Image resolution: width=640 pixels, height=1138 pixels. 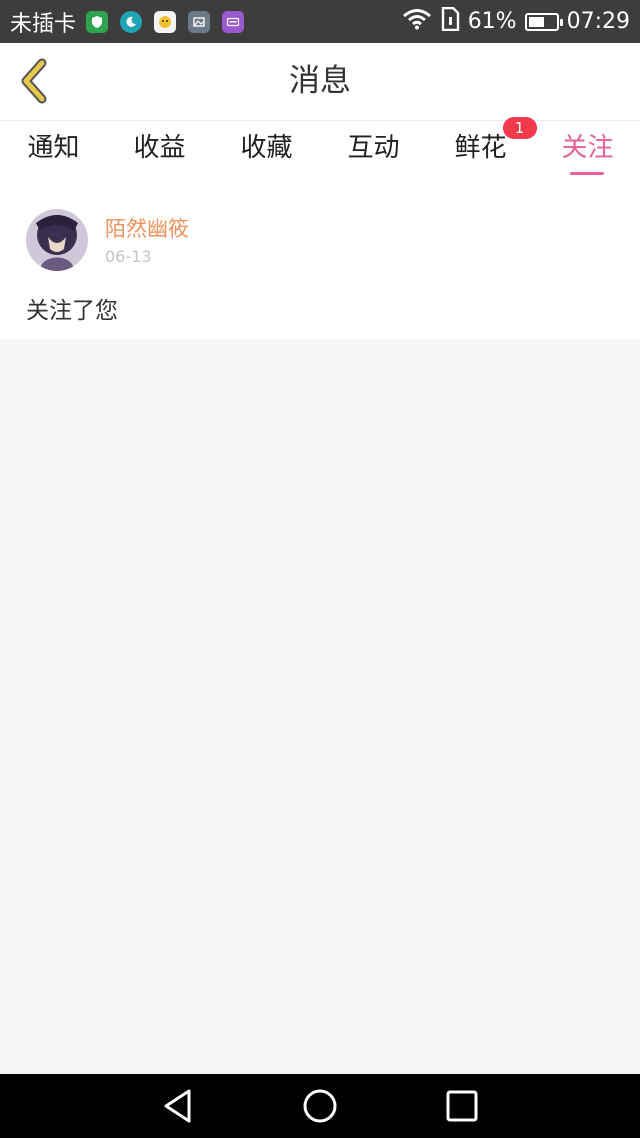 I want to click on notification-icons, so click(x=165, y=21).